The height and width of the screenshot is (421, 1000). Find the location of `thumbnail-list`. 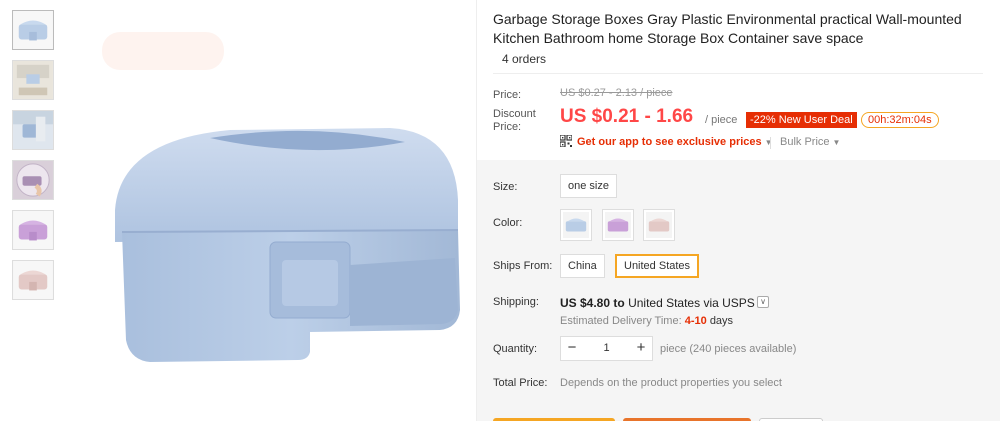

thumbnail-list is located at coordinates (34, 160).